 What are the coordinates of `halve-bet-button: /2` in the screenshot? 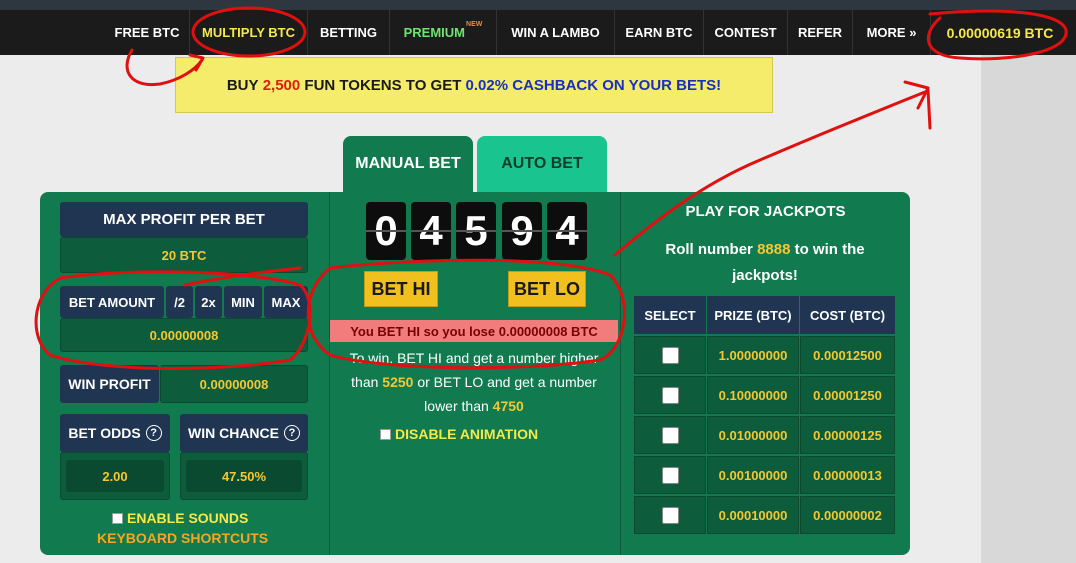 It's located at (179, 302).